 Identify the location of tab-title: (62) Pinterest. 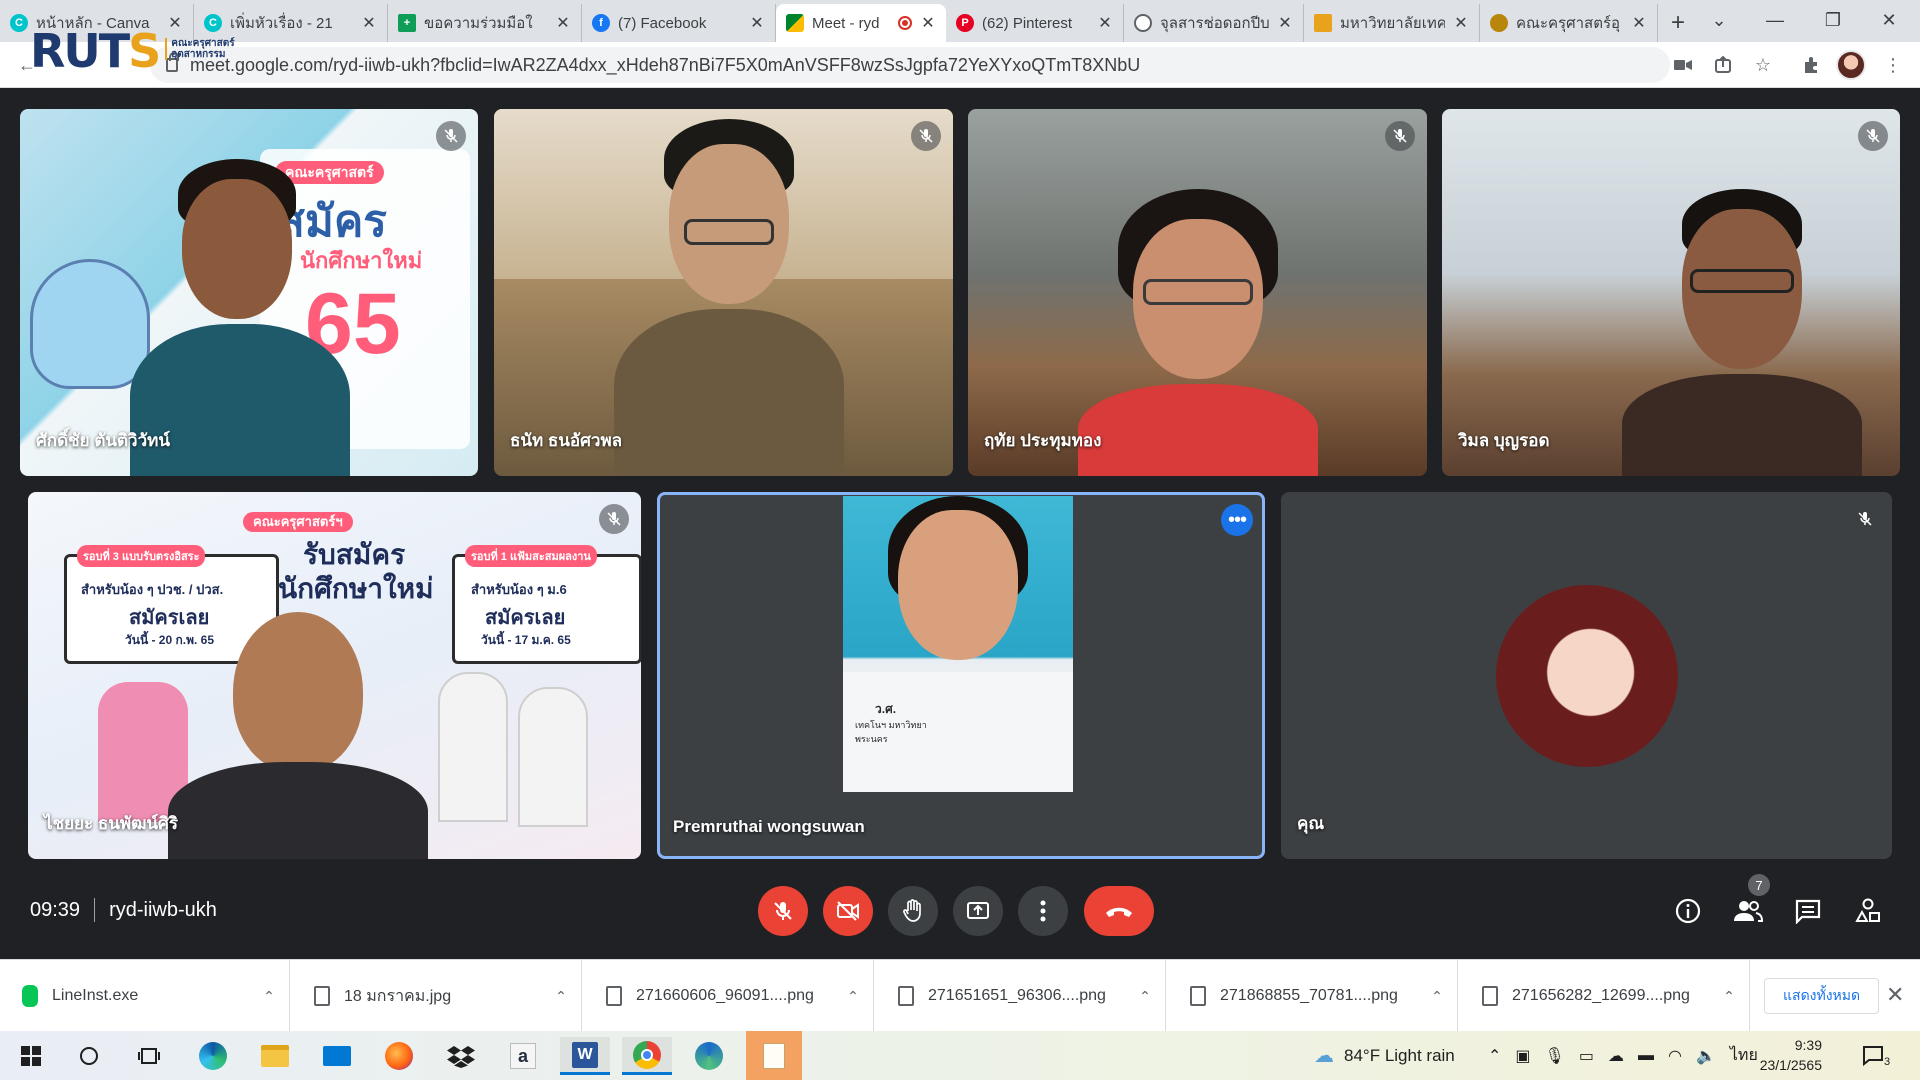
(1027, 23).